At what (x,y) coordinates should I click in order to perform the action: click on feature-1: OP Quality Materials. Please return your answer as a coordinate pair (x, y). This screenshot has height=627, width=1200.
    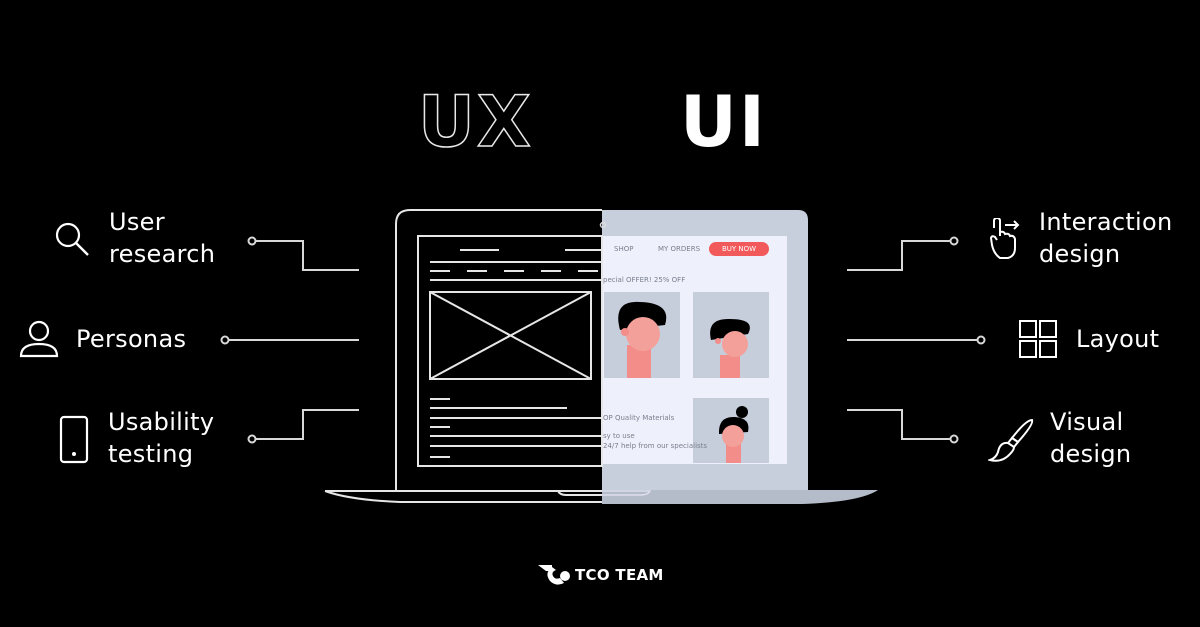
    Looking at the image, I should click on (639, 418).